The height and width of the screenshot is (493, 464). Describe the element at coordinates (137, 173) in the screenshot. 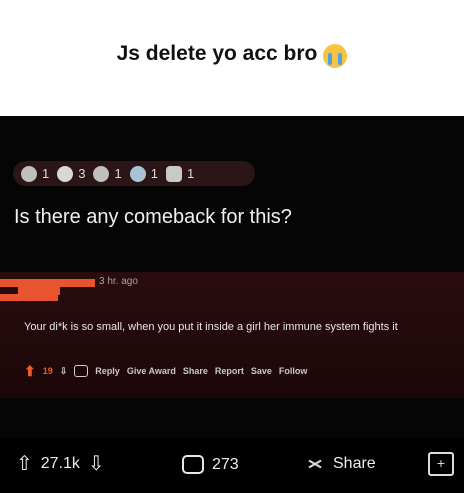

I see `bird-award-icon` at that location.